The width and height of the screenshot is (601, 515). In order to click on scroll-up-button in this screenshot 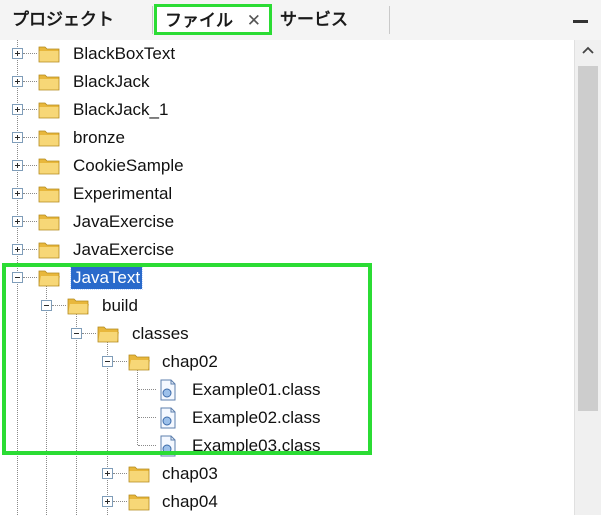, I will do `click(588, 51)`.